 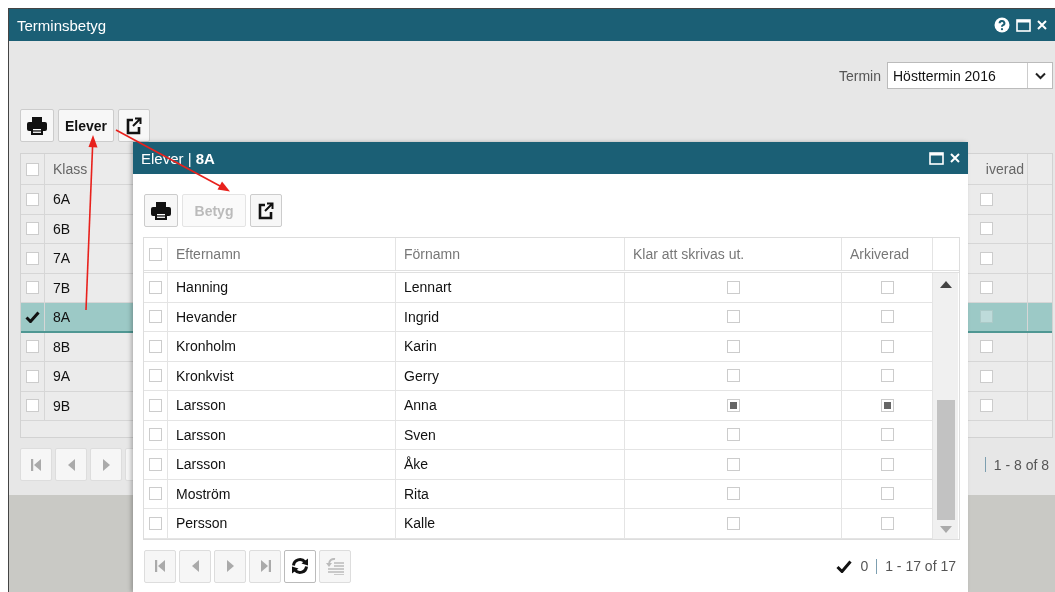 I want to click on chevron-down-icon, so click(x=1040, y=75).